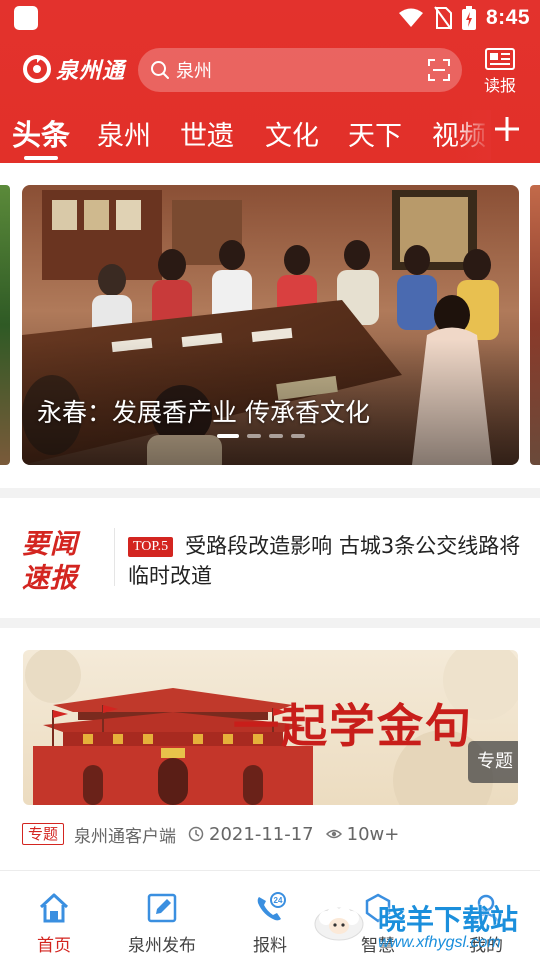  Describe the element at coordinates (162, 946) in the screenshot. I see `nav-quanzhou-release-label: 泉州发布` at that location.